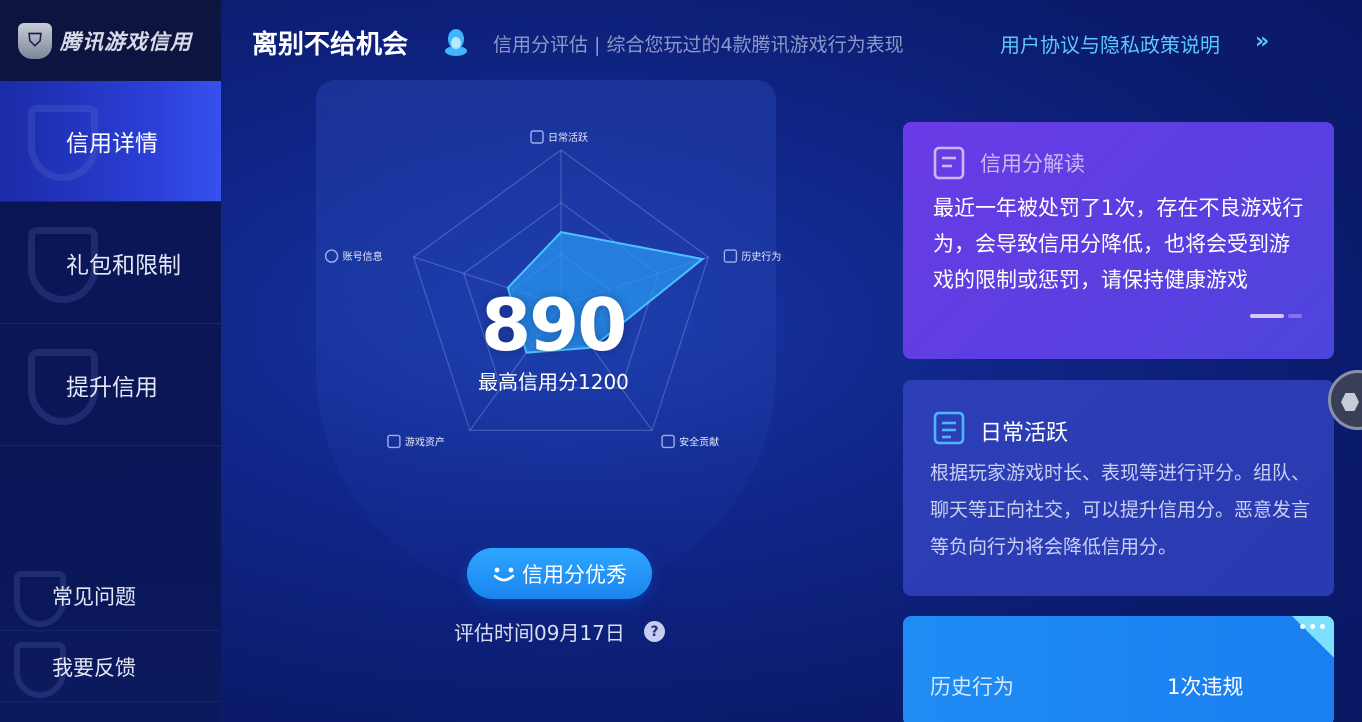  What do you see at coordinates (654, 631) in the screenshot?
I see `help-icon: ?` at bounding box center [654, 631].